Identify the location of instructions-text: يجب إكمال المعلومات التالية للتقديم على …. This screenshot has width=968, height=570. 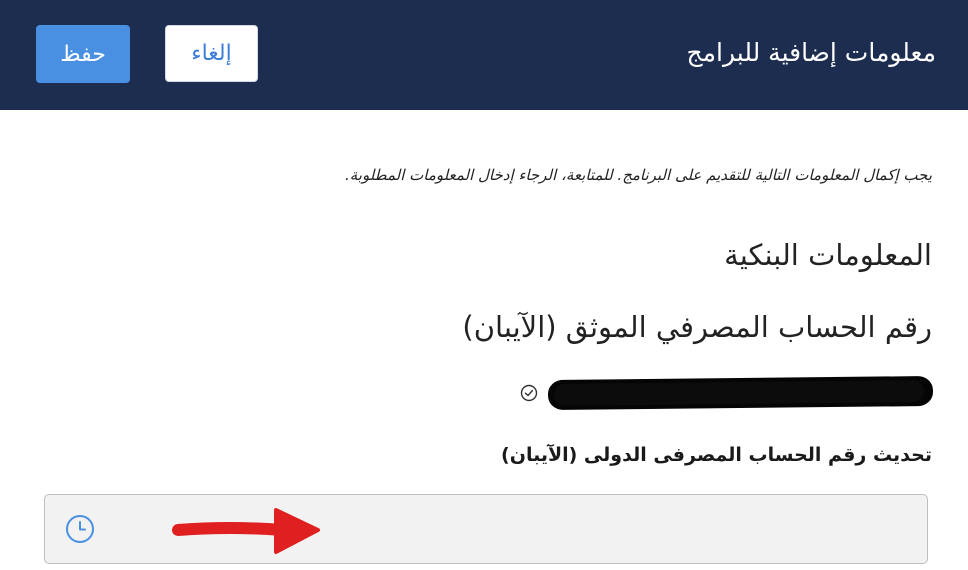
(638, 175).